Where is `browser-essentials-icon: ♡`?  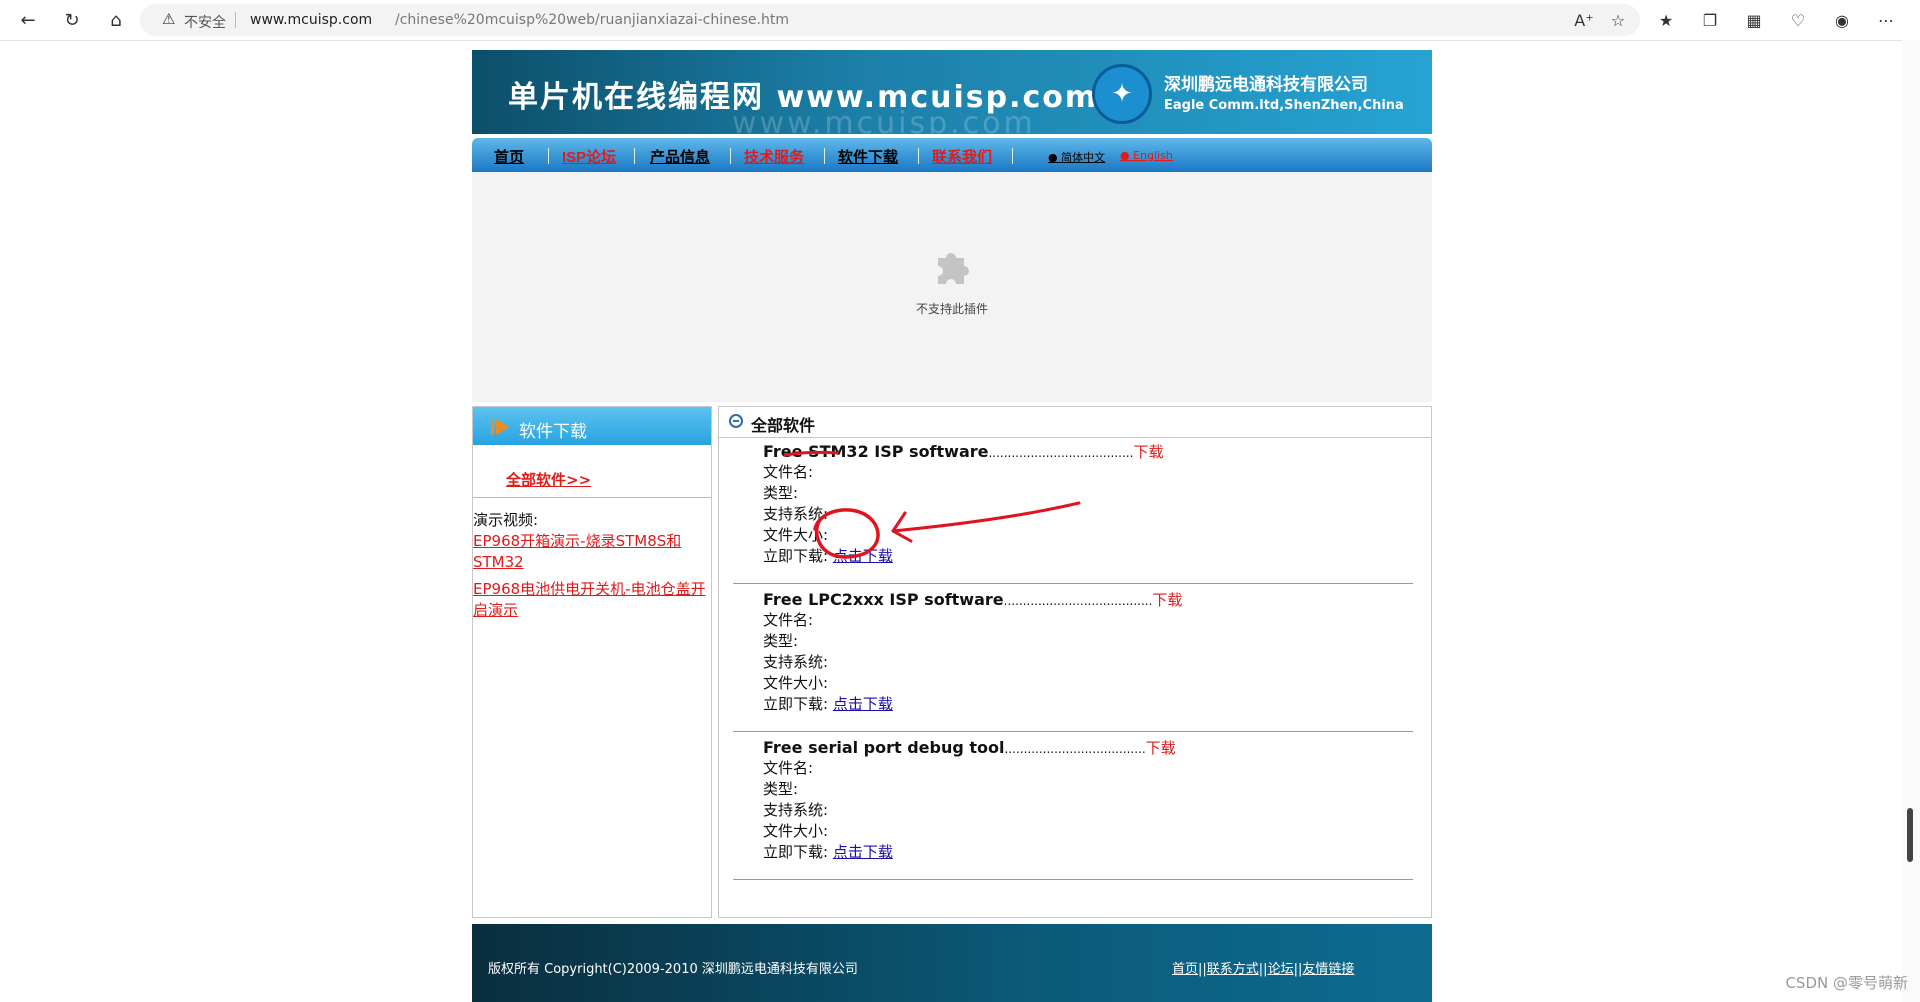 browser-essentials-icon: ♡ is located at coordinates (1798, 20).